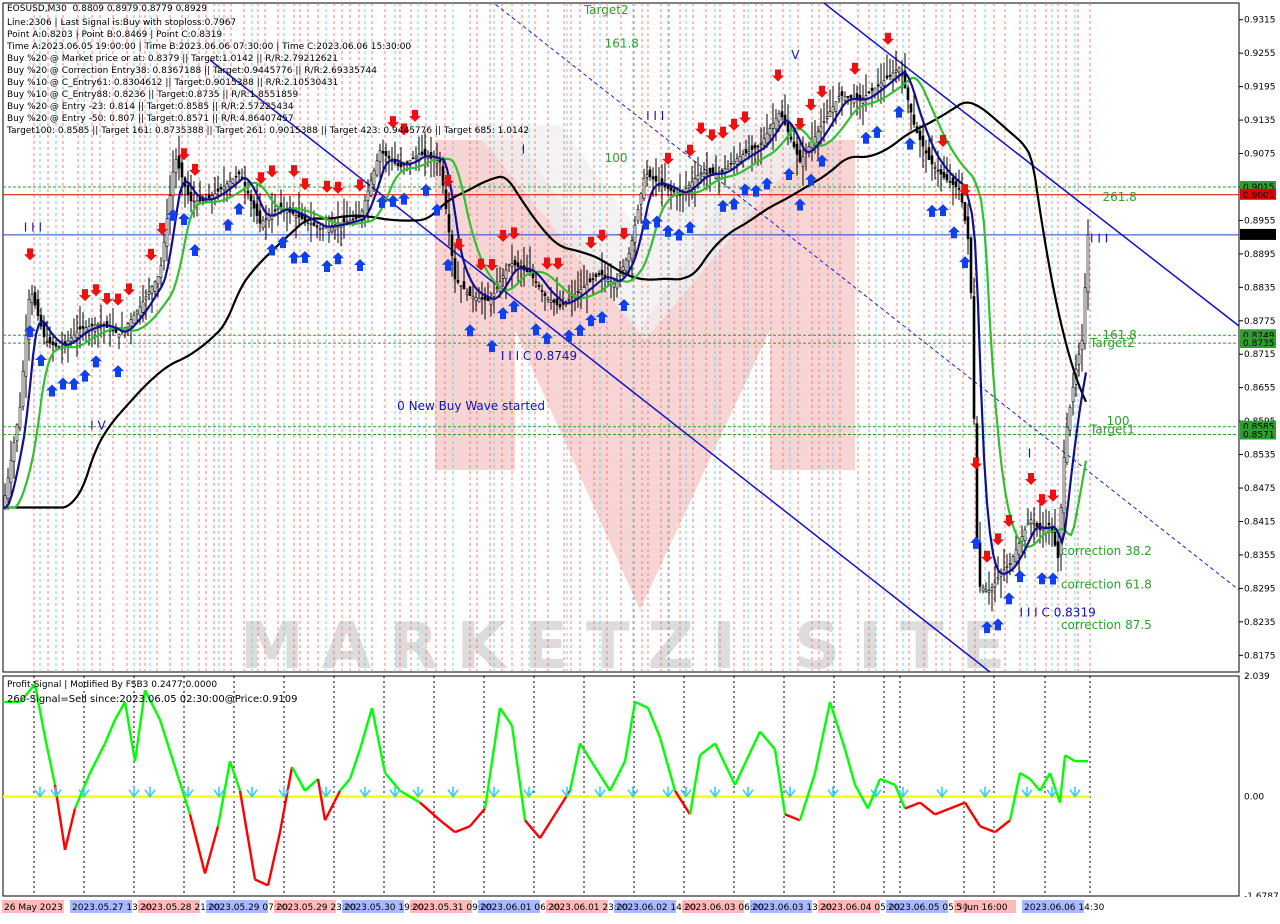  I want to click on chart-title-line: EOSUSD,M30 0.8809 0.8979 0.8779 0.8929, so click(107, 9).